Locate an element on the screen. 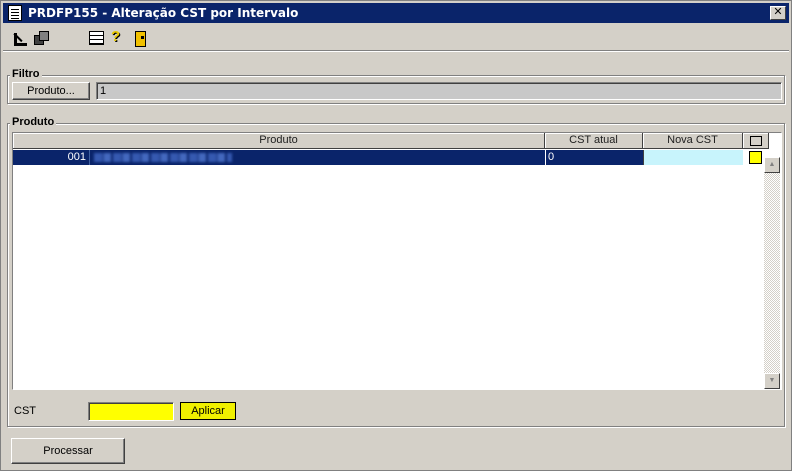 This screenshot has height=471, width=792. aplicar-button: Aplicar is located at coordinates (208, 411).